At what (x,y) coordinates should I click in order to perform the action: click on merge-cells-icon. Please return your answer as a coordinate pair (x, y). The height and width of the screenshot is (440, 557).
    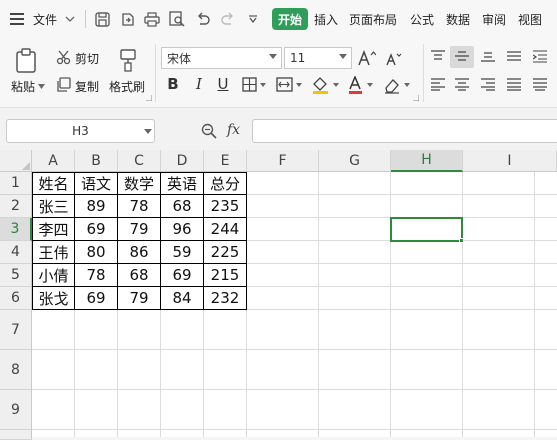
    Looking at the image, I should click on (290, 84).